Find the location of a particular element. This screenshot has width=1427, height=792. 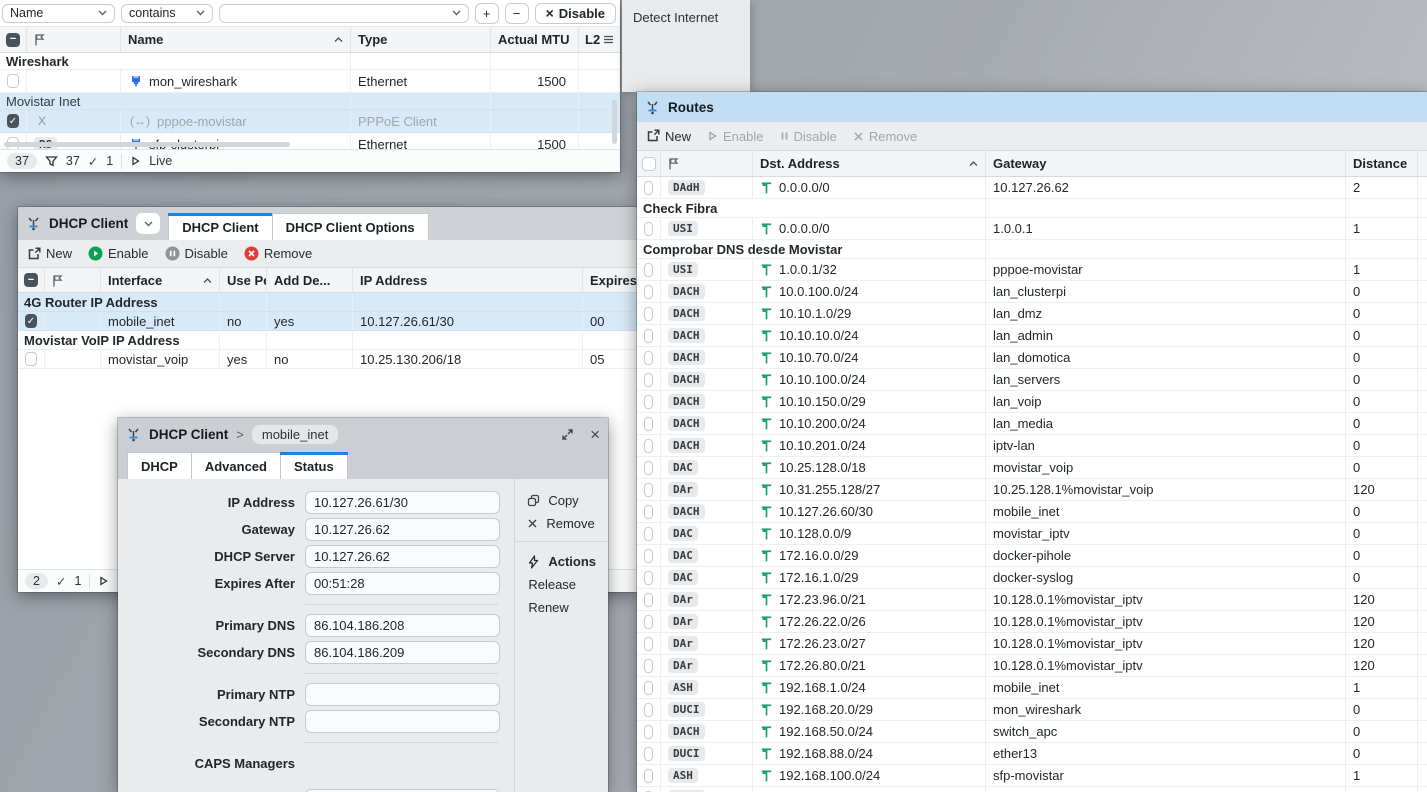

tab-dhcp-client-options: DHCP Client Options is located at coordinates (350, 226).